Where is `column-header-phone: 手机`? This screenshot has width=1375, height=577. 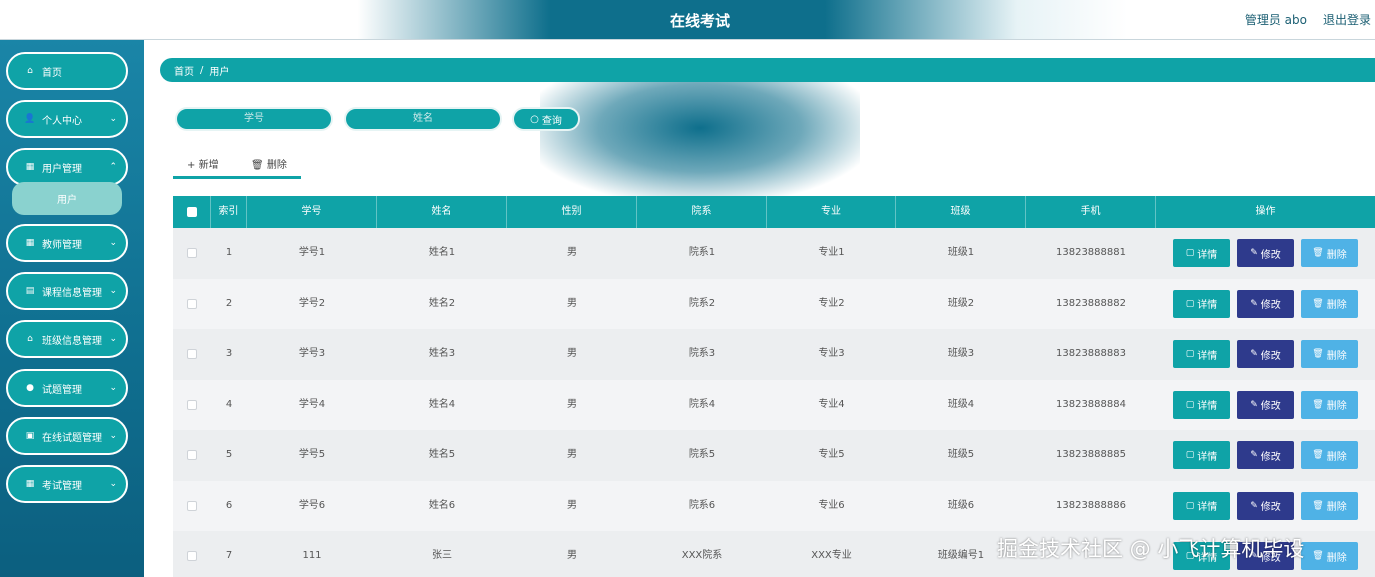 column-header-phone: 手机 is located at coordinates (1091, 212).